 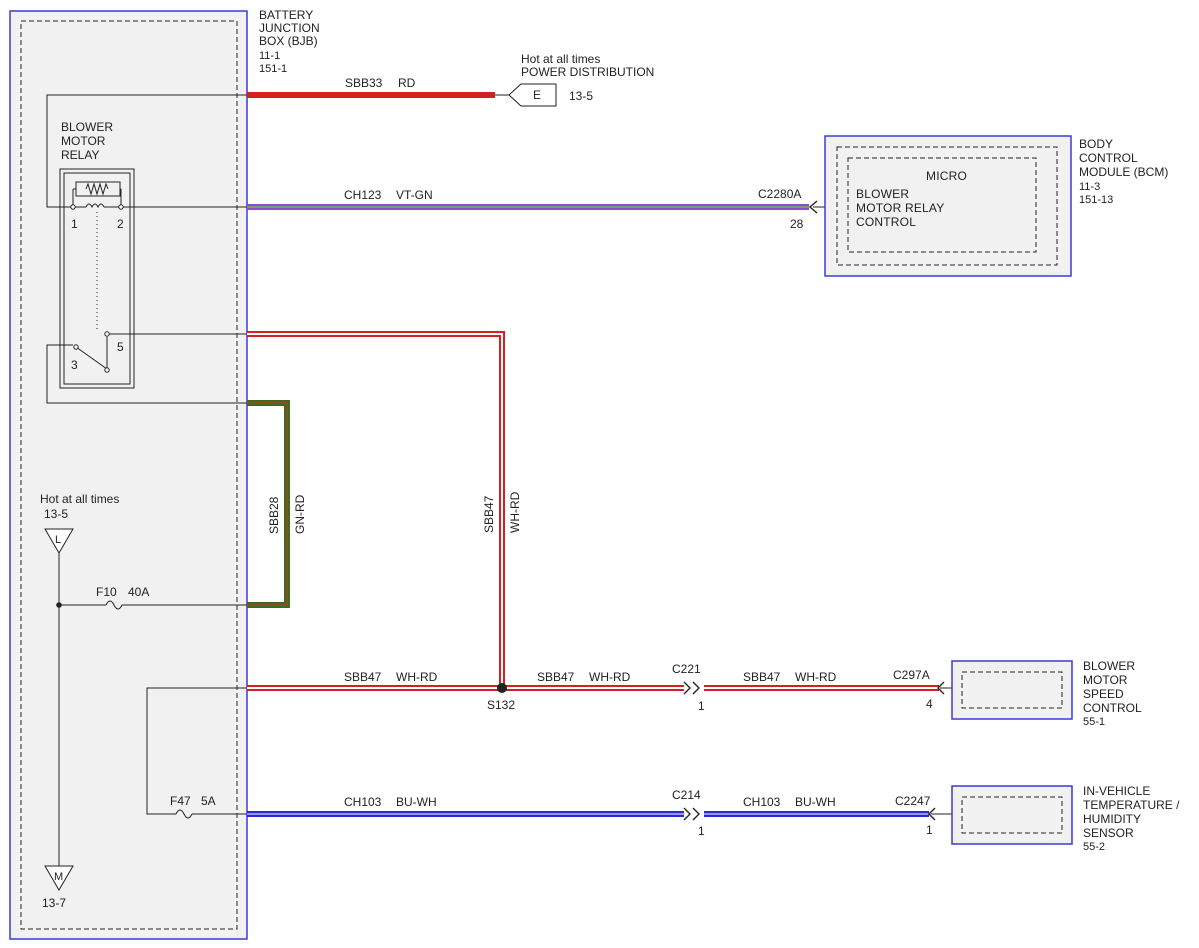 I want to click on c221-name: C221, so click(x=686, y=669).